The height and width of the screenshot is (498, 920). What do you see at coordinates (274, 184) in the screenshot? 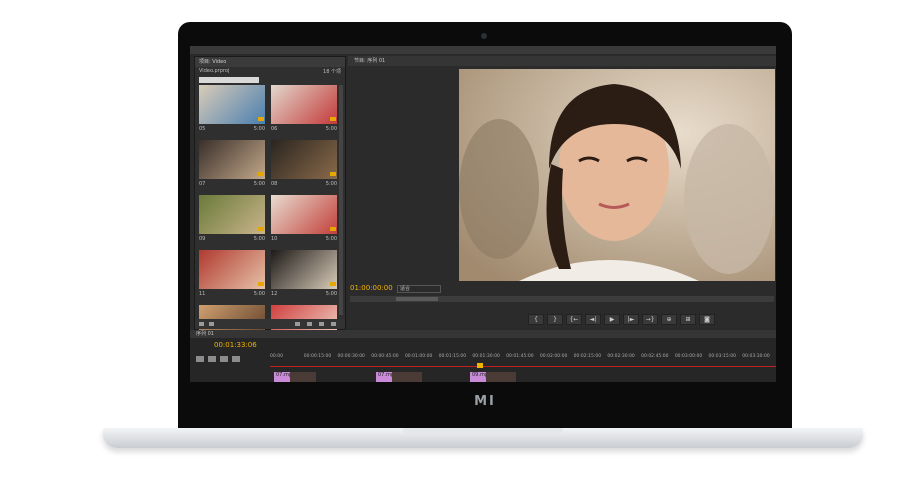
I see `clip-name: 08` at bounding box center [274, 184].